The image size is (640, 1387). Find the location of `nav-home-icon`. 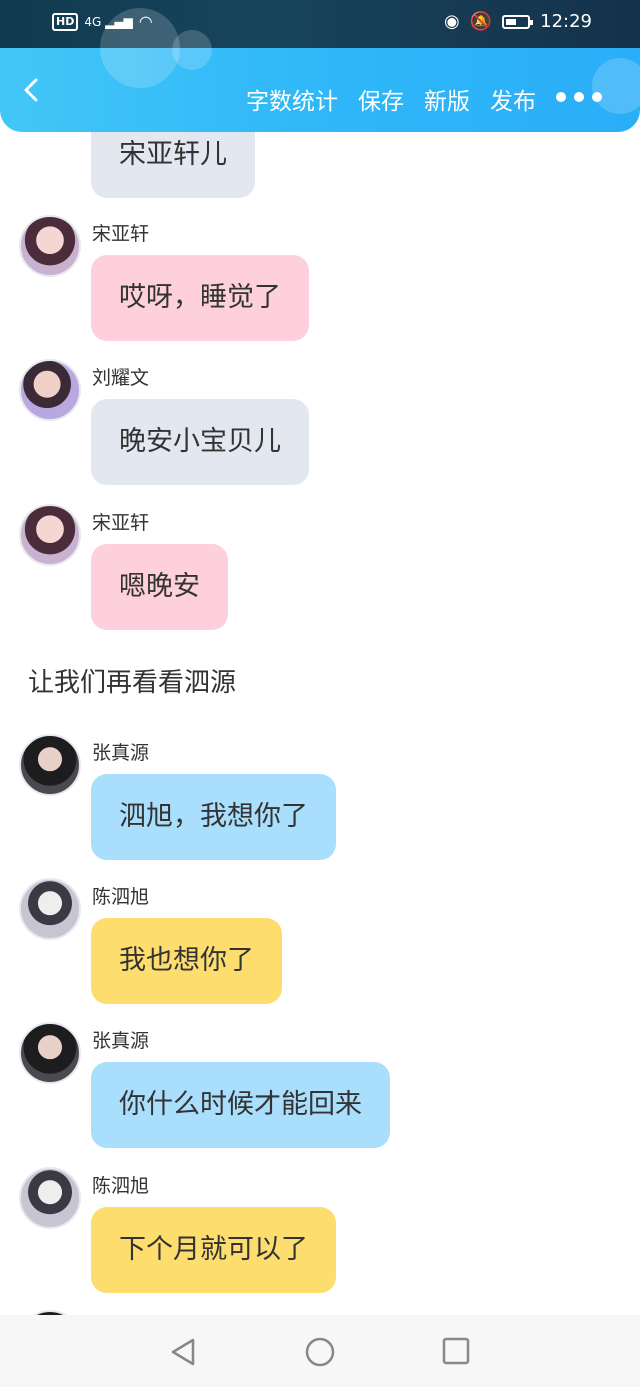

nav-home-icon is located at coordinates (320, 1352).